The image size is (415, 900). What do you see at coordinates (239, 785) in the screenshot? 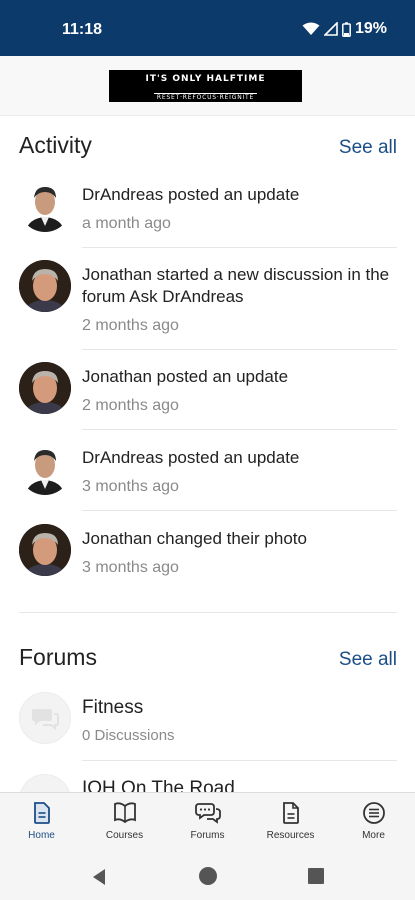
I see `forum-item: IOH On The Road` at bounding box center [239, 785].